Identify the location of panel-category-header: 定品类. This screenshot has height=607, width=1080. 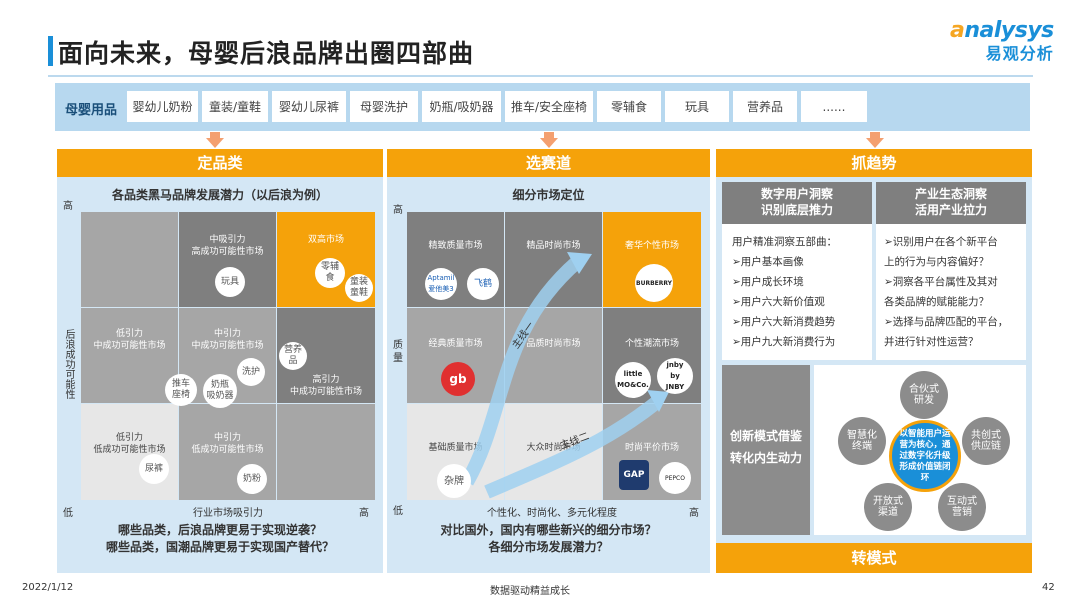
(220, 163).